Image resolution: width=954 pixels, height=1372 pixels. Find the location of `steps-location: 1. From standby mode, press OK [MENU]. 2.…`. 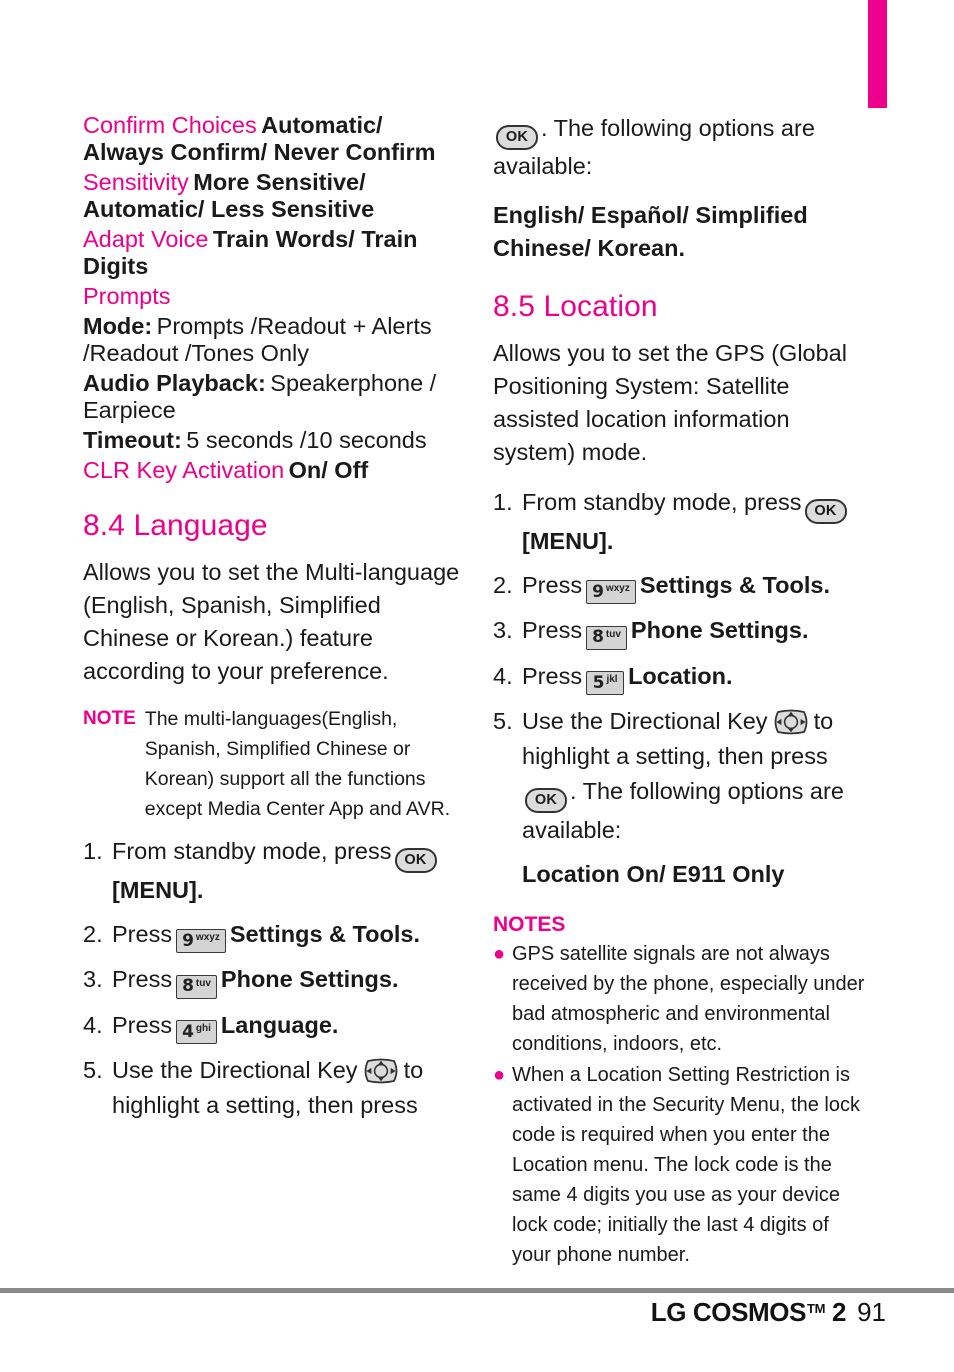

steps-location: 1. From standby mode, press OK [MENU]. 2.… is located at coordinates (682, 666).